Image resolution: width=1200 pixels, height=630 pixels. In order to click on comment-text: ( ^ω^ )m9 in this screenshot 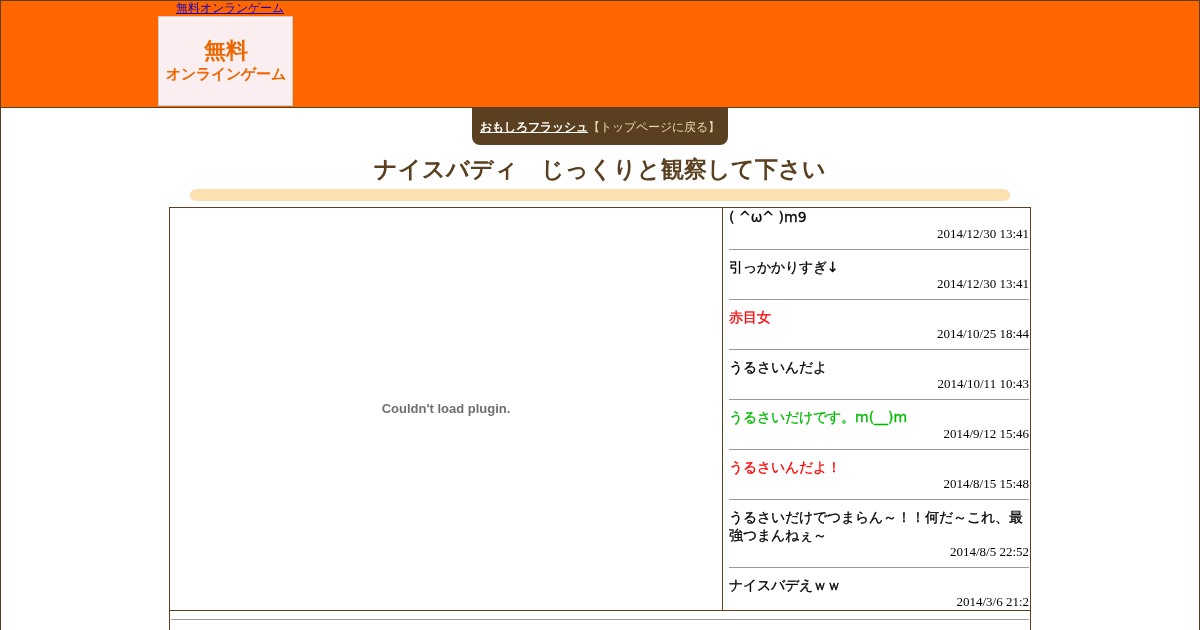, I will do `click(768, 216)`.